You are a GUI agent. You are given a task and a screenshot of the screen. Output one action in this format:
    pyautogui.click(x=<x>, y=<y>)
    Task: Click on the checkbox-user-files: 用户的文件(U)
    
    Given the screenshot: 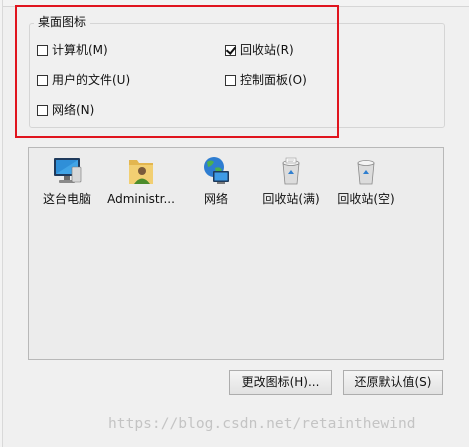 What is the action you would take?
    pyautogui.click(x=83, y=80)
    